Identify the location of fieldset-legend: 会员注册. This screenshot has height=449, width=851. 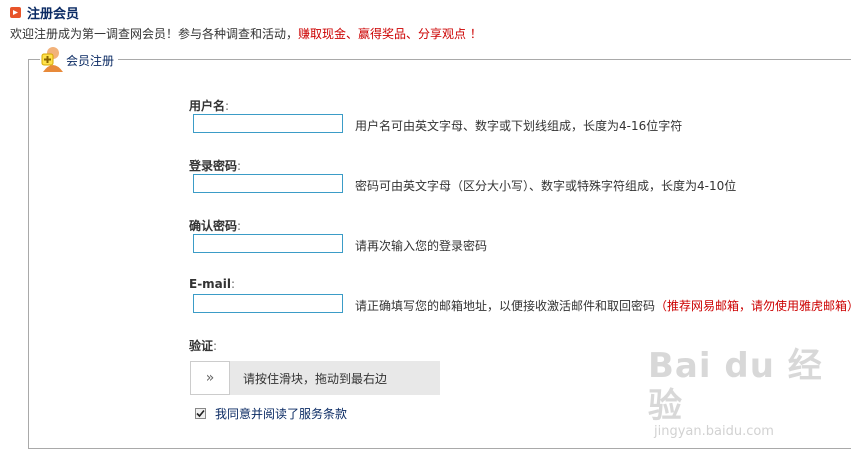
(79, 59).